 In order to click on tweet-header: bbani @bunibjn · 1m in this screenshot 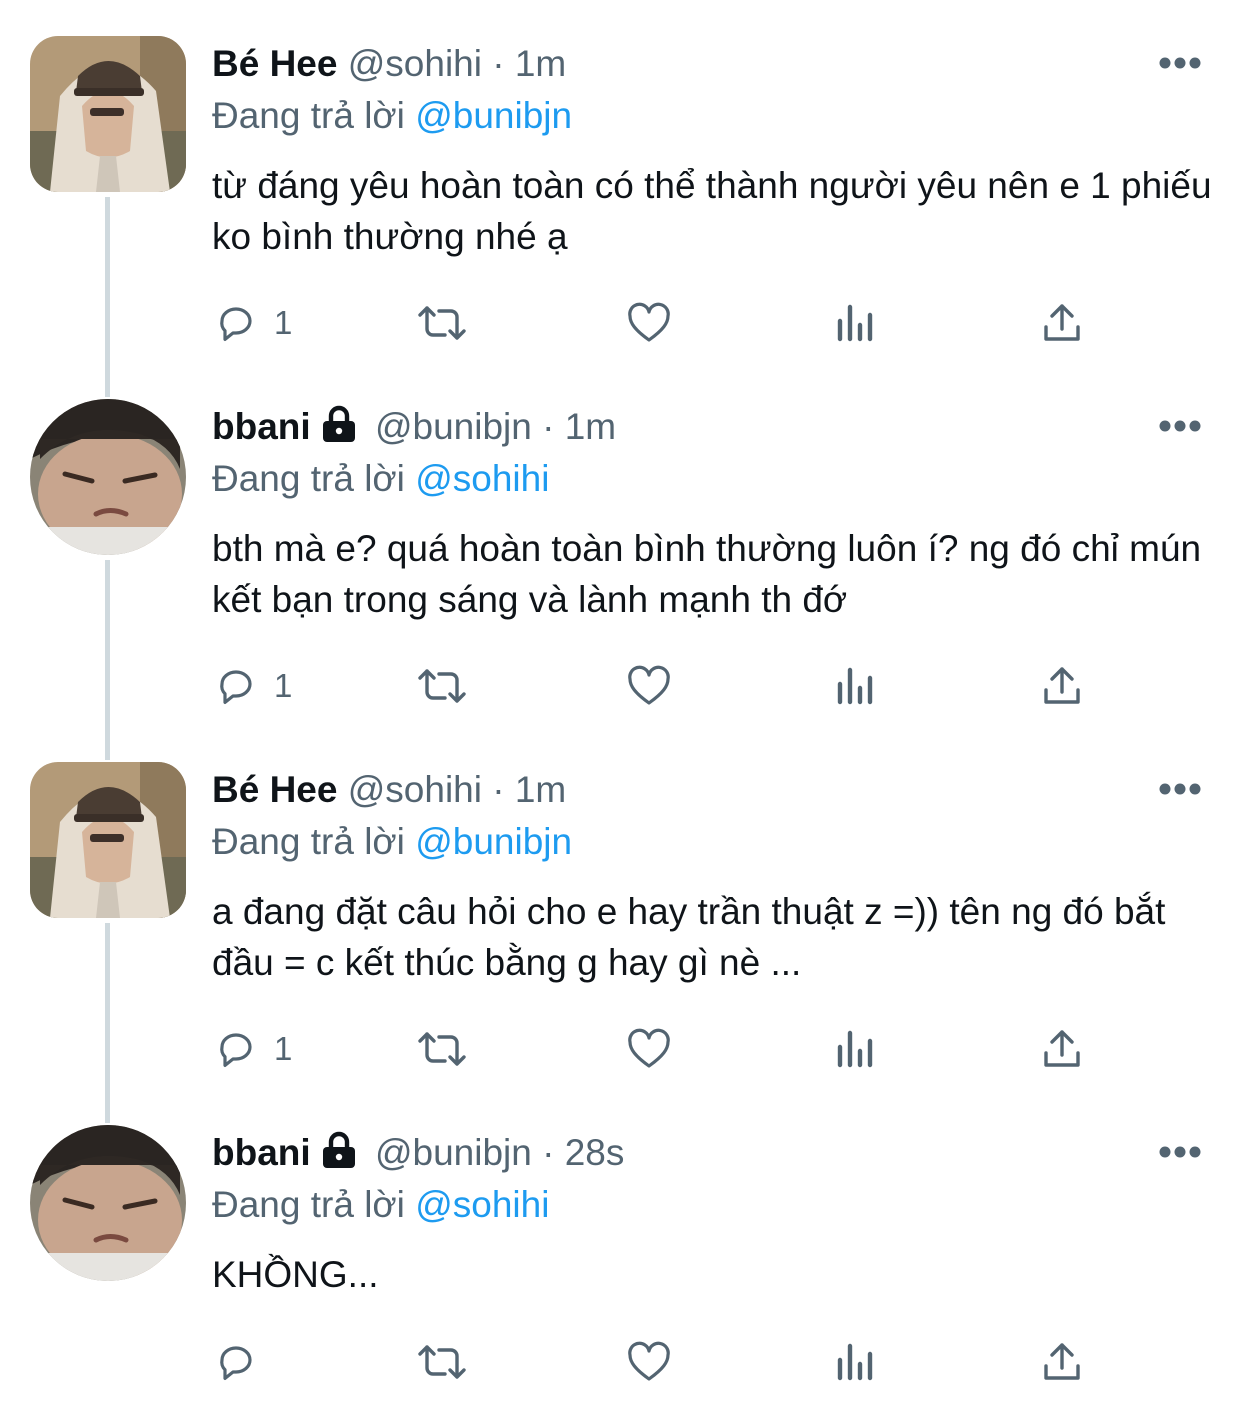, I will do `click(414, 427)`.